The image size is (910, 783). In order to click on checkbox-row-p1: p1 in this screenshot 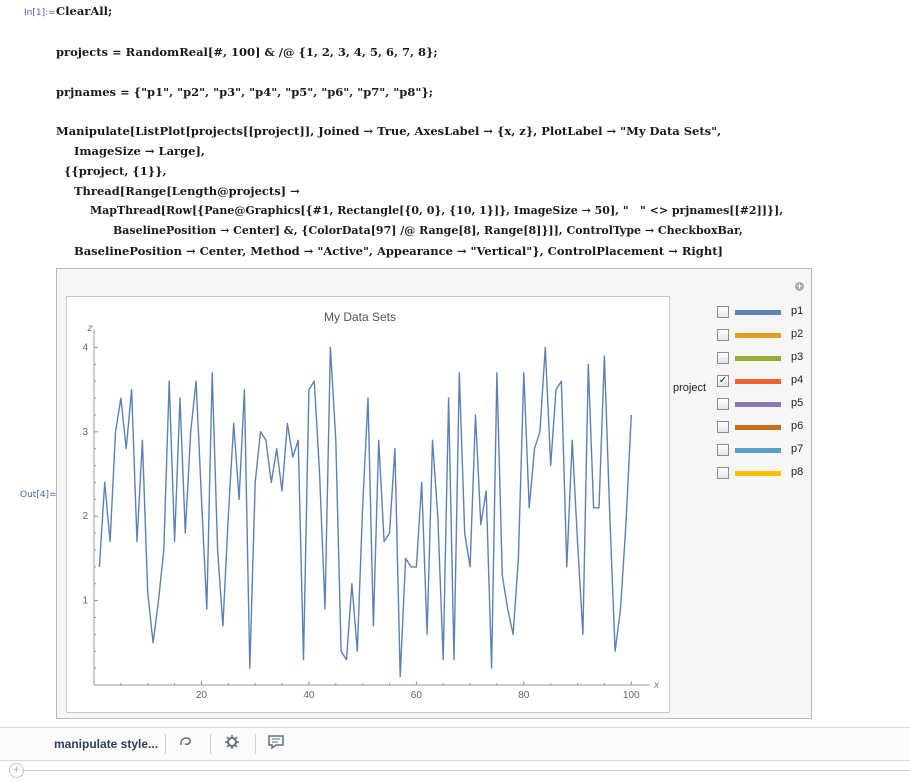, I will do `click(767, 312)`.